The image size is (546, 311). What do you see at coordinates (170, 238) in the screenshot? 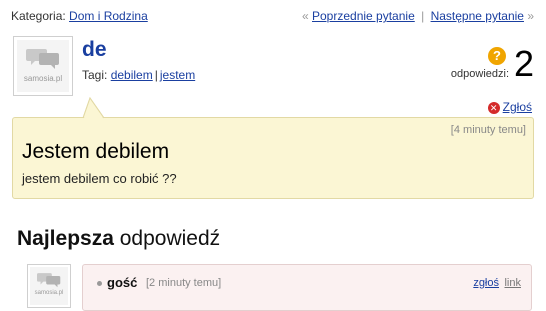
I see `best-heading-rest: odpowiedź` at bounding box center [170, 238].